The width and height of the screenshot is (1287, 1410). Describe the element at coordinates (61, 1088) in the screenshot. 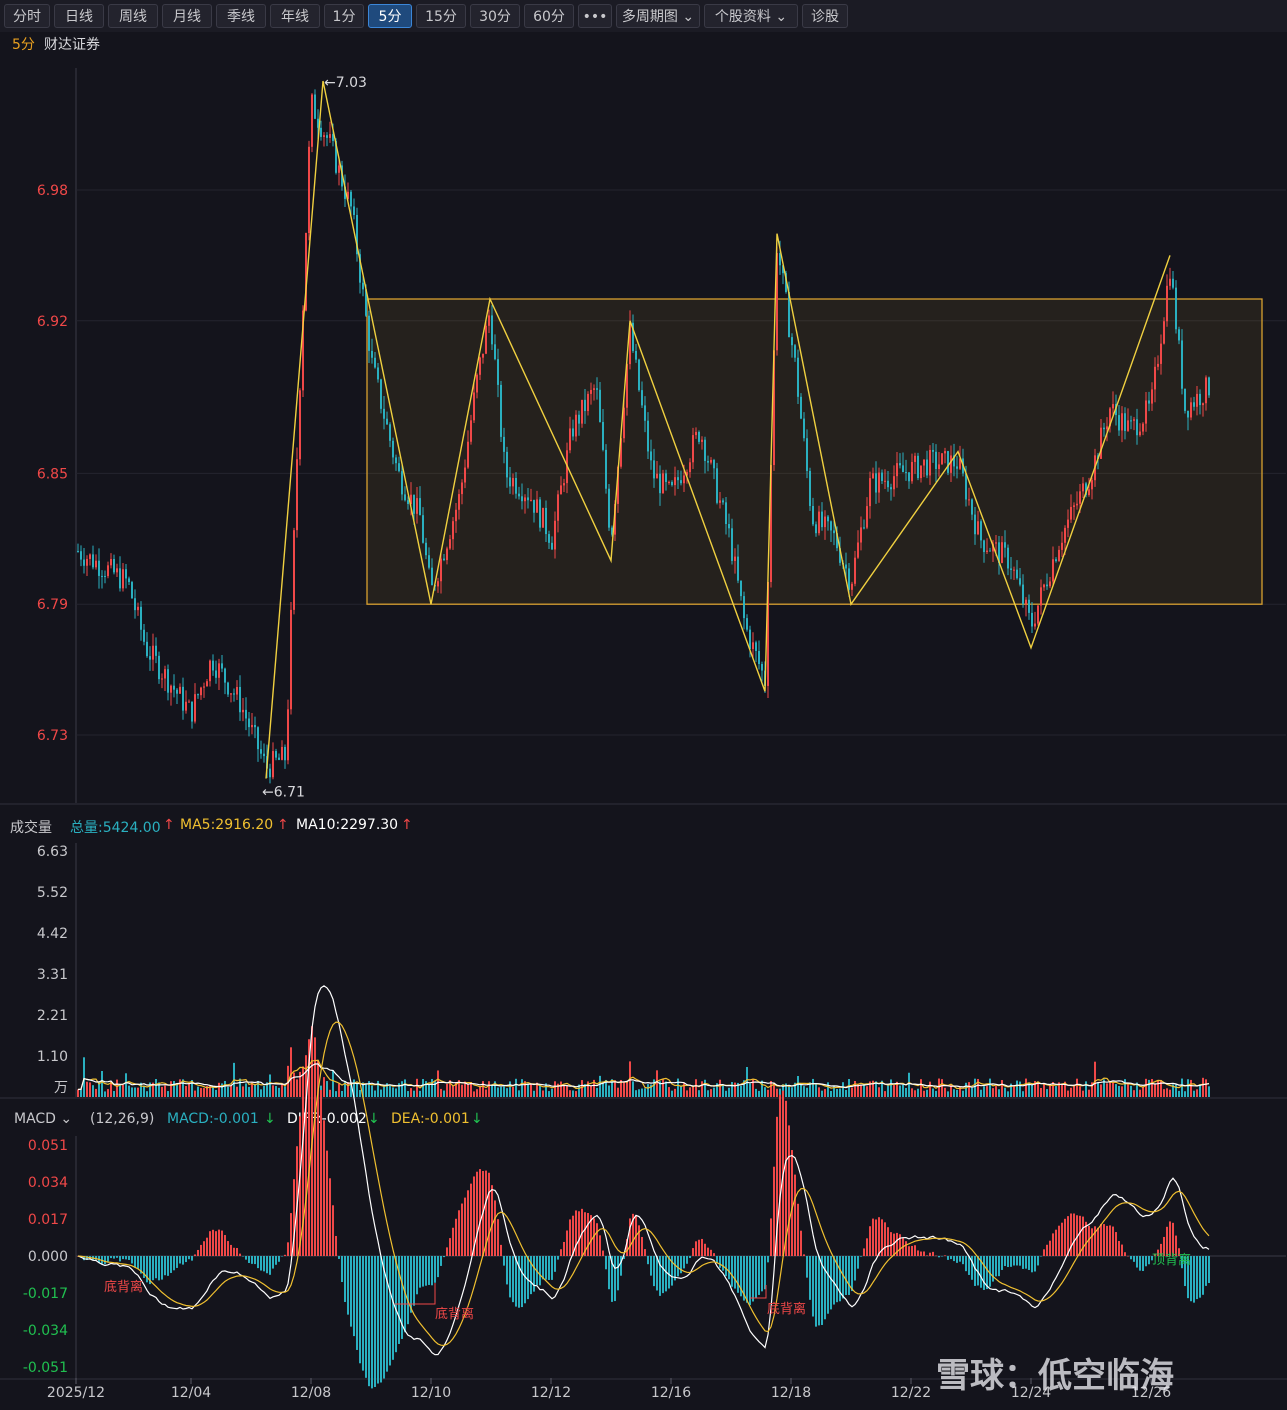

I see `volume-tick-label: 万` at that location.